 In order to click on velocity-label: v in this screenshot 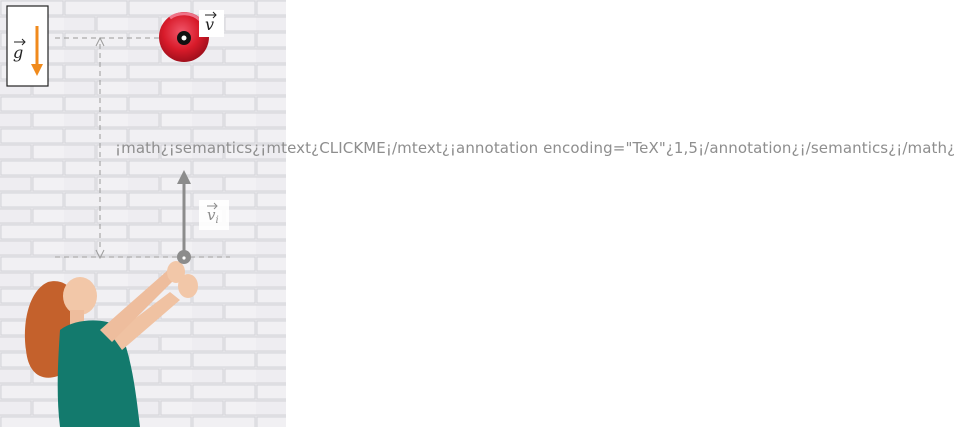, I will do `click(209, 24)`.